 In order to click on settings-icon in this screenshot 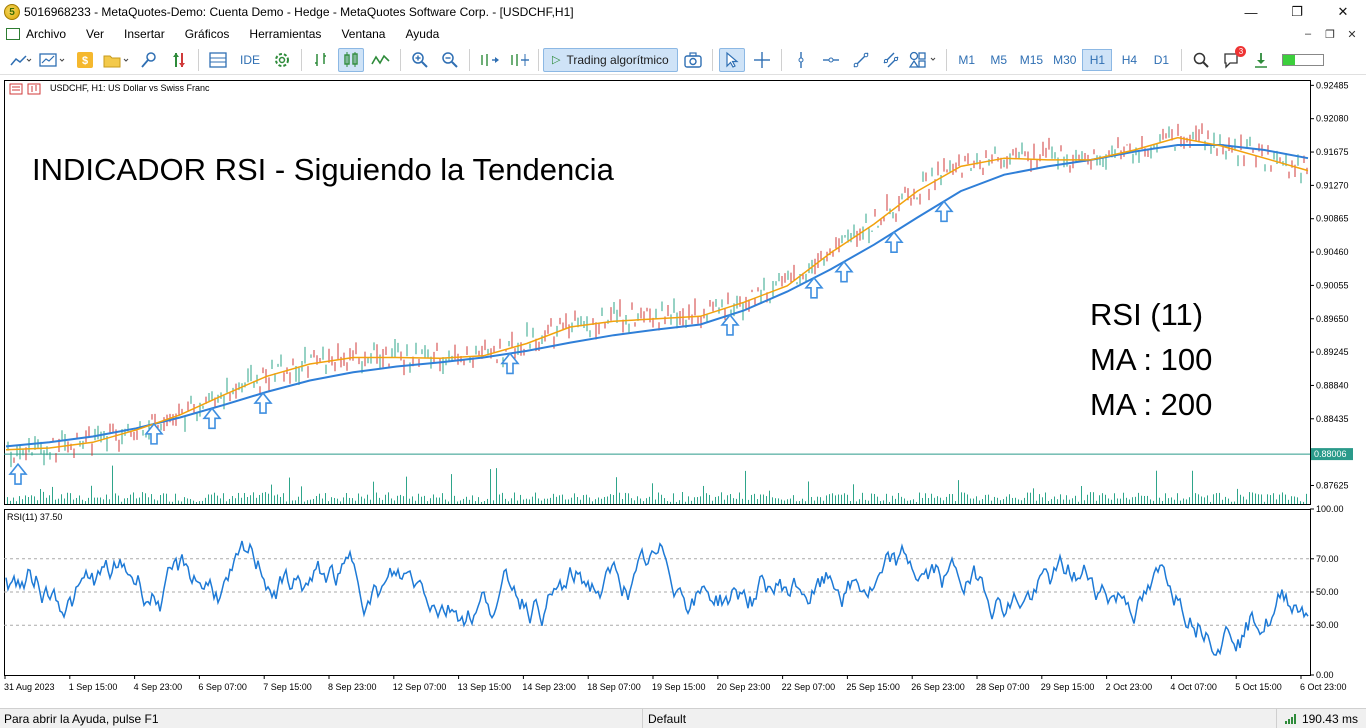, I will do `click(282, 60)`.